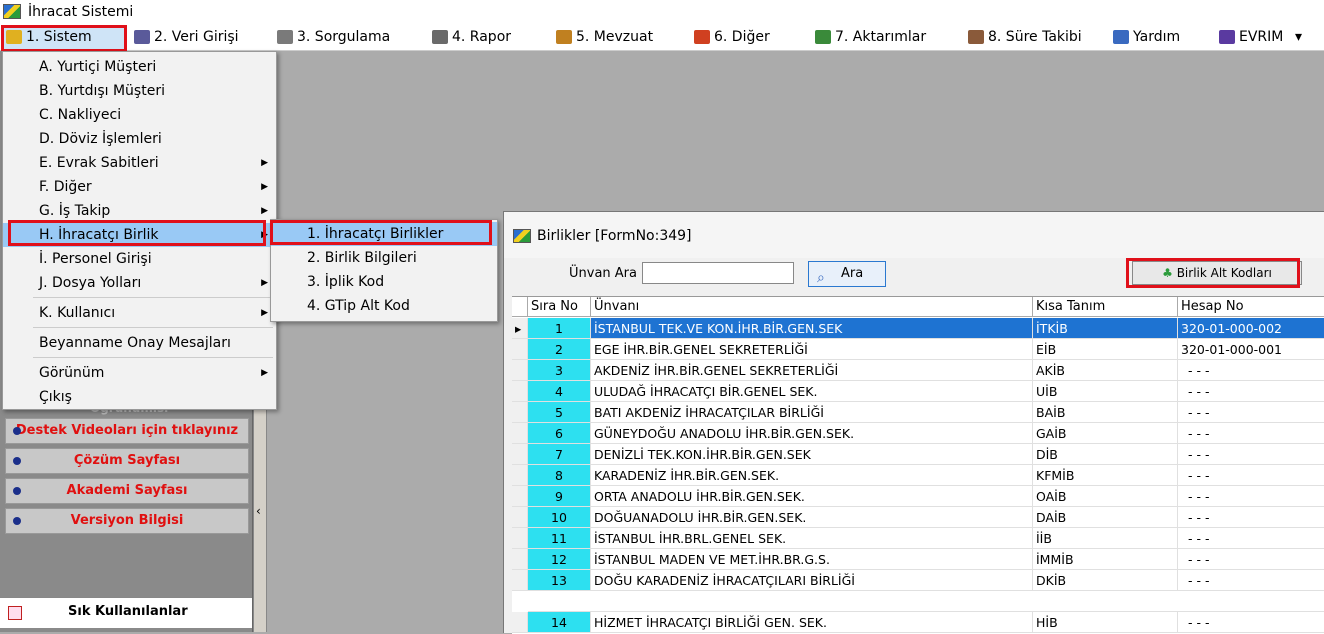 The width and height of the screenshot is (1324, 634). I want to click on menu-item-is-takip: G. İş Takip ▶, so click(139, 211).